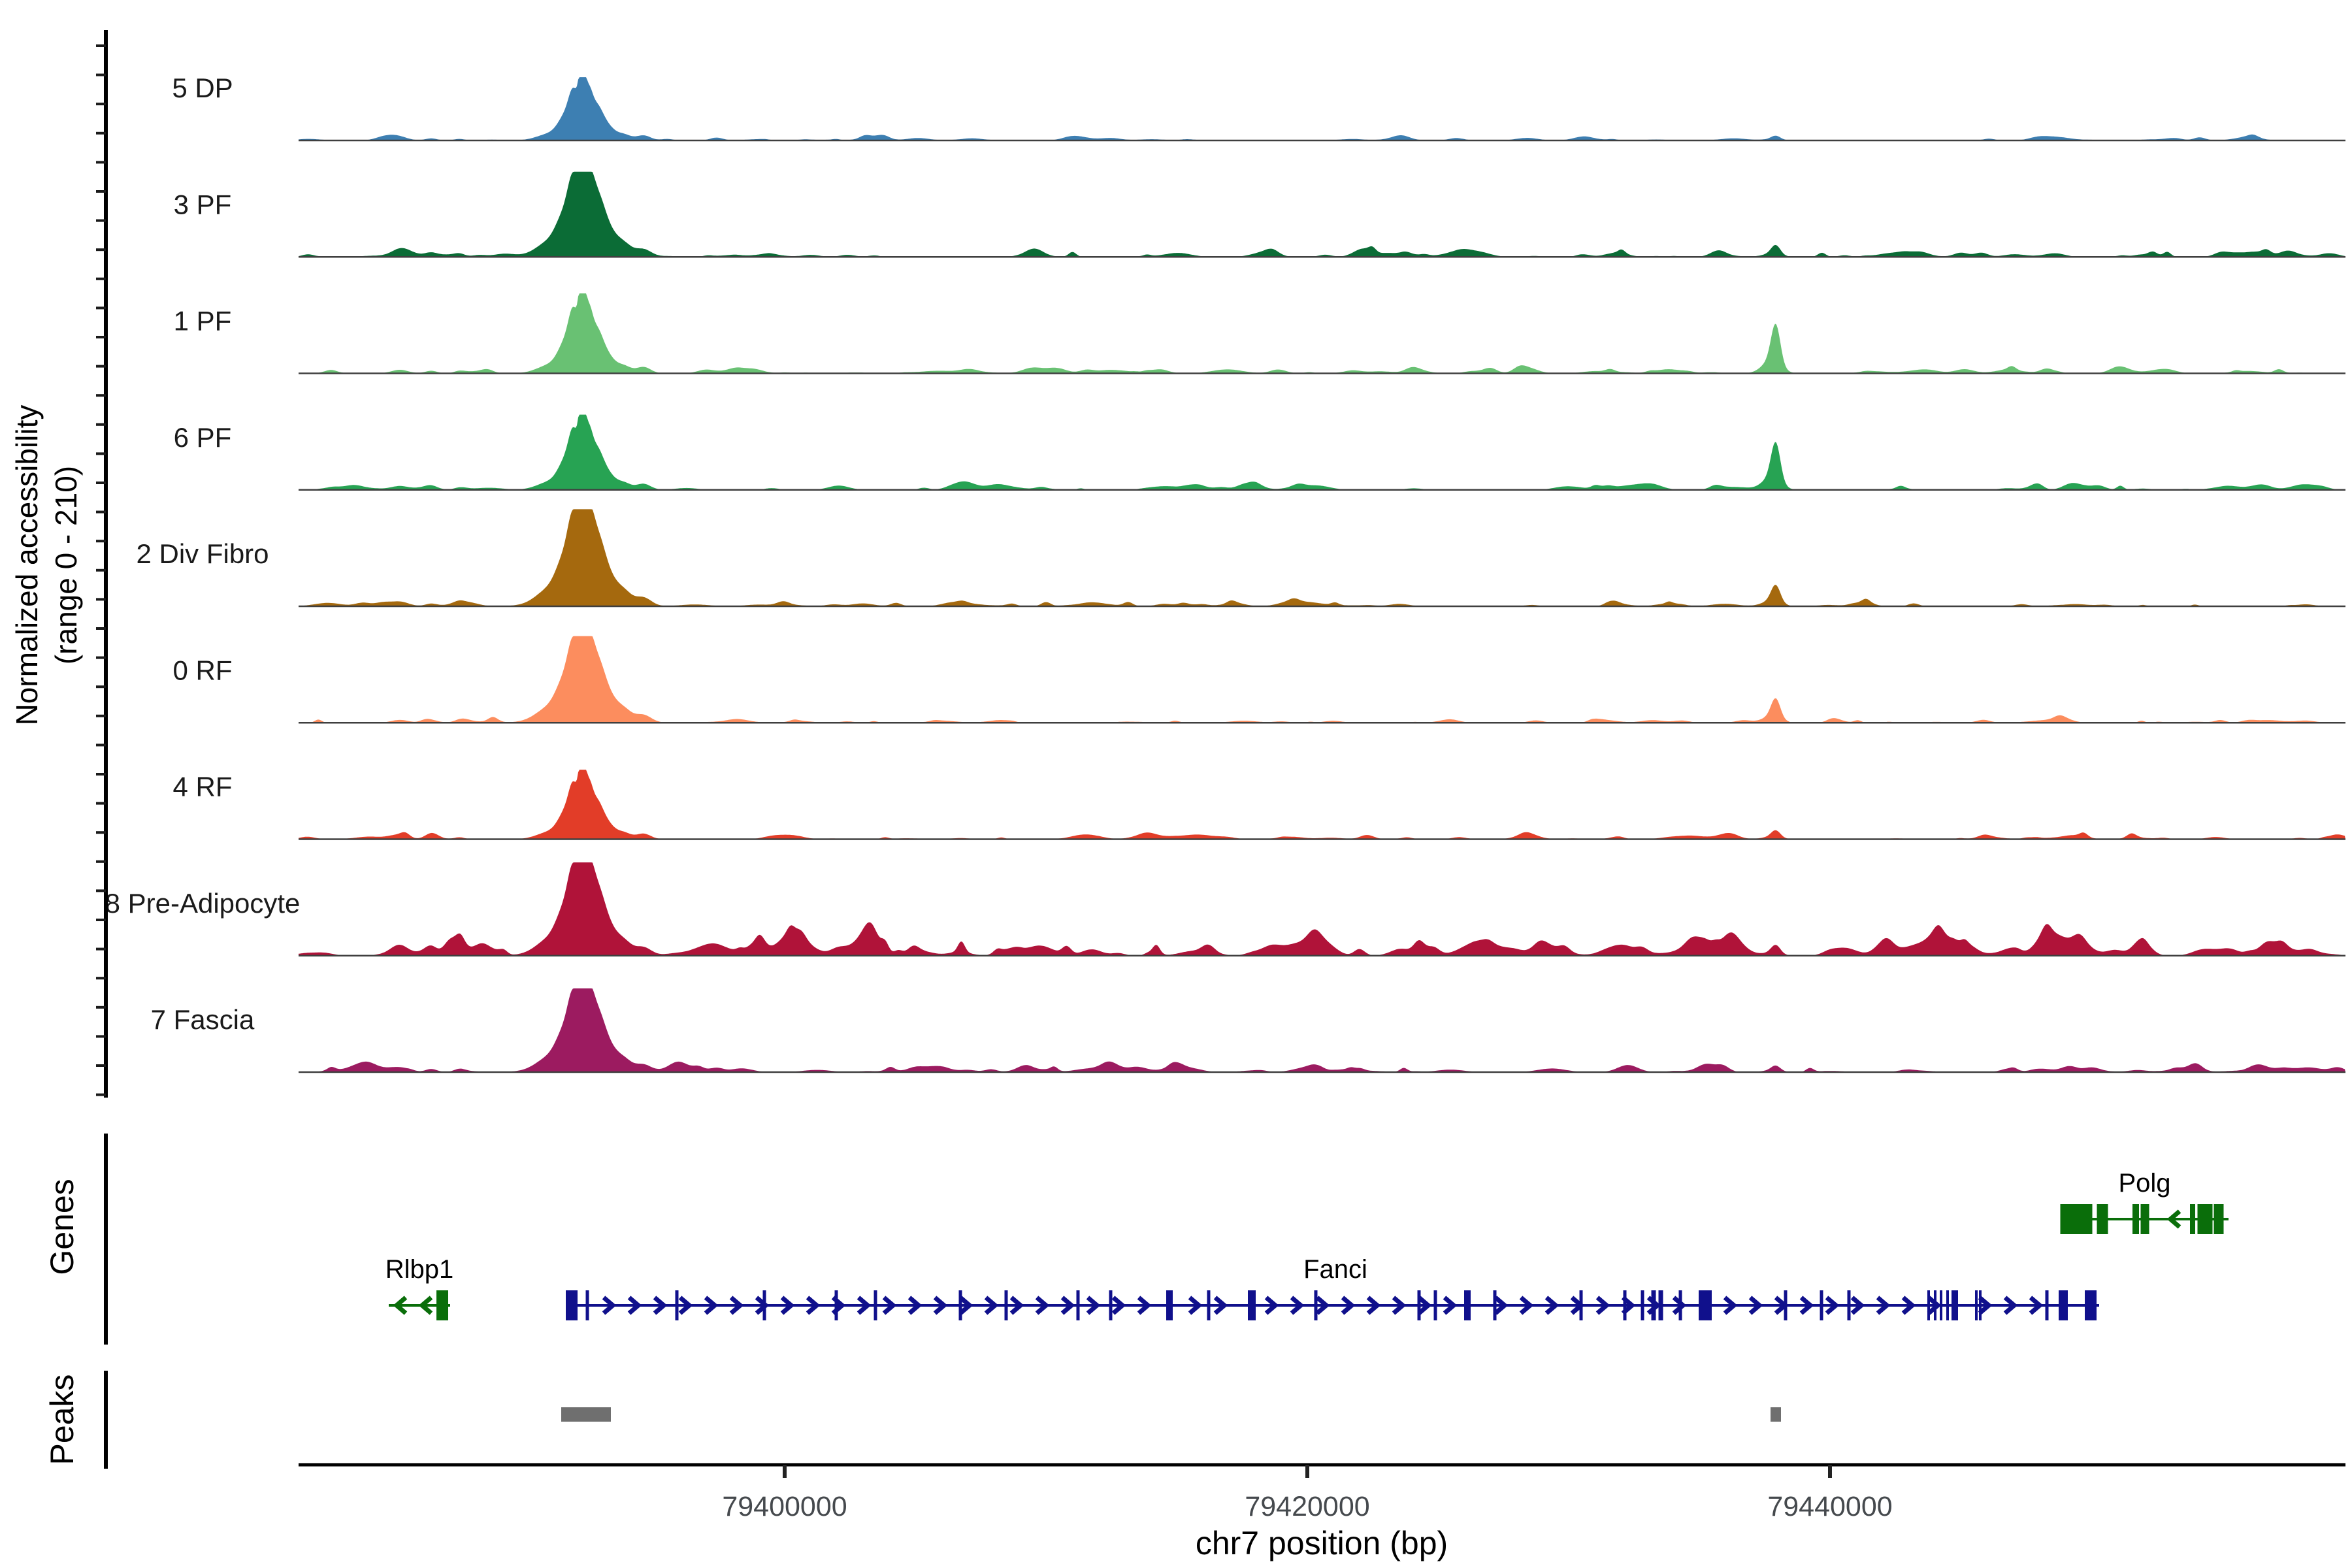 This screenshot has width=2352, height=1568. I want to click on gene-label: Rlbp1, so click(419, 1269).